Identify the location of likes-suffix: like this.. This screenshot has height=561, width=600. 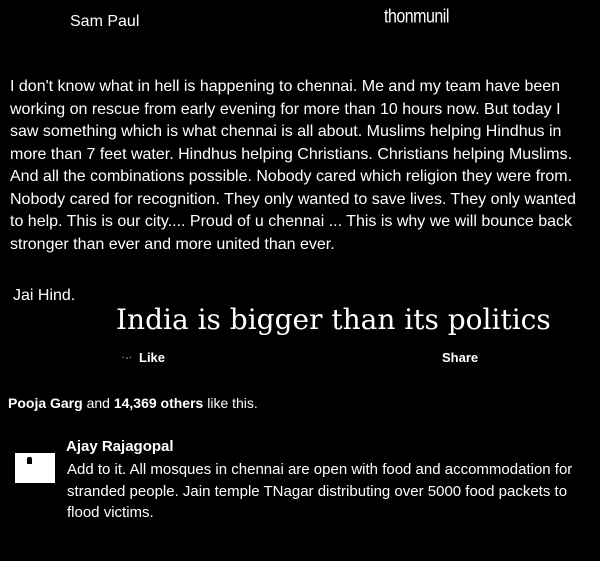
(230, 403).